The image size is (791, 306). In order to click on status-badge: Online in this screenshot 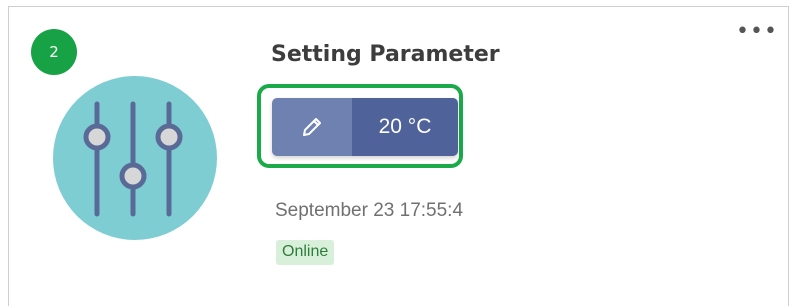, I will do `click(305, 252)`.